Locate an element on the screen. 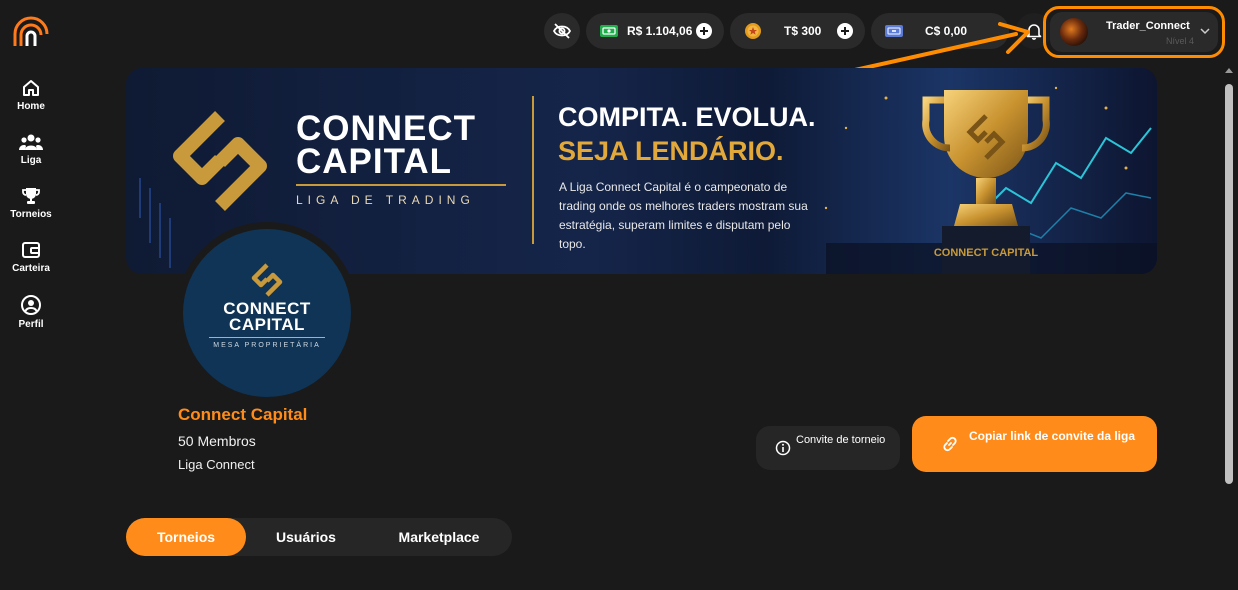 The image size is (1238, 590). users-icon is located at coordinates (31, 142).